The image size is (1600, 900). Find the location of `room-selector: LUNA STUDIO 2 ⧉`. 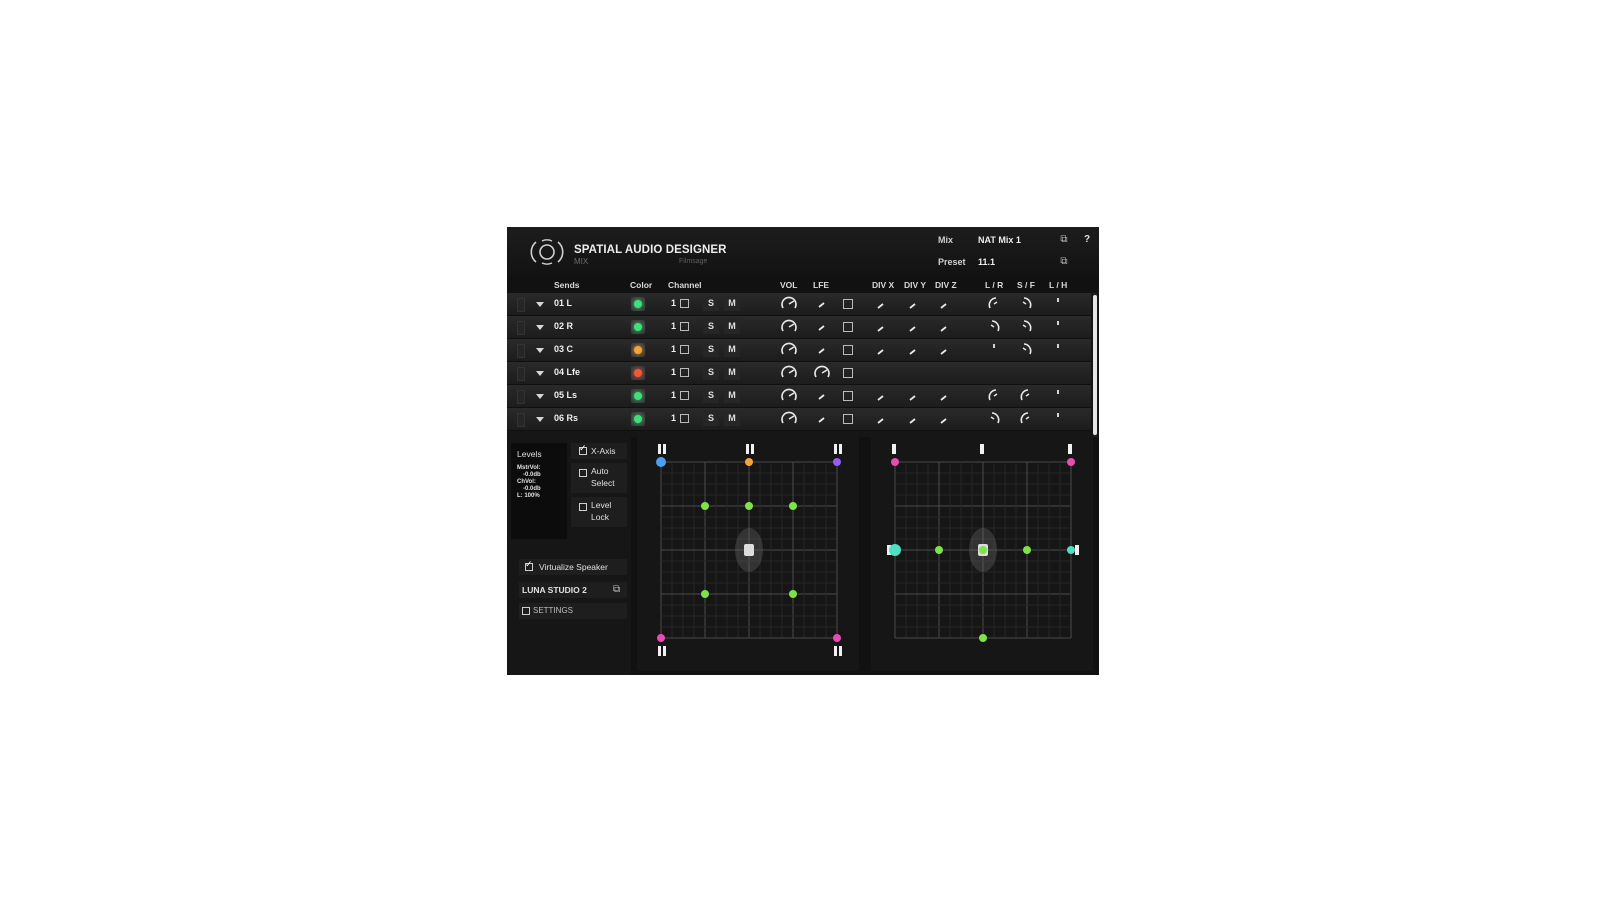

room-selector: LUNA STUDIO 2 ⧉ is located at coordinates (573, 590).